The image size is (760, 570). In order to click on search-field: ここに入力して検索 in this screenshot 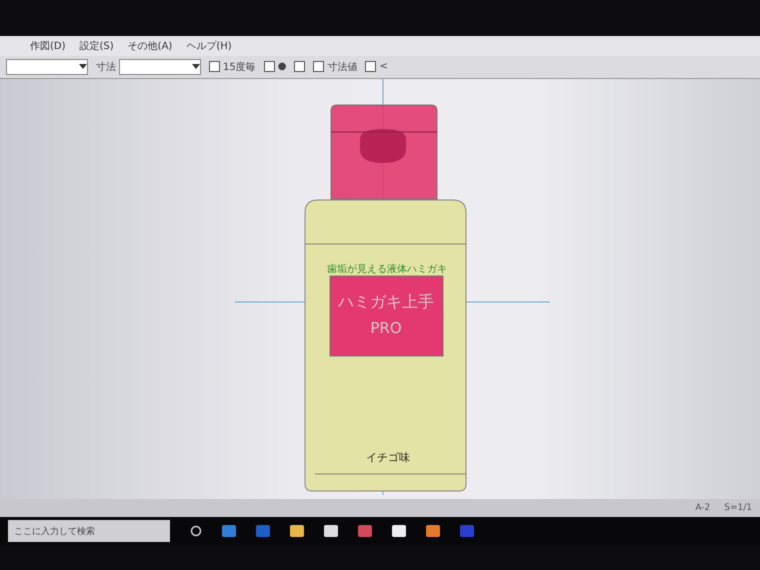, I will do `click(89, 531)`.